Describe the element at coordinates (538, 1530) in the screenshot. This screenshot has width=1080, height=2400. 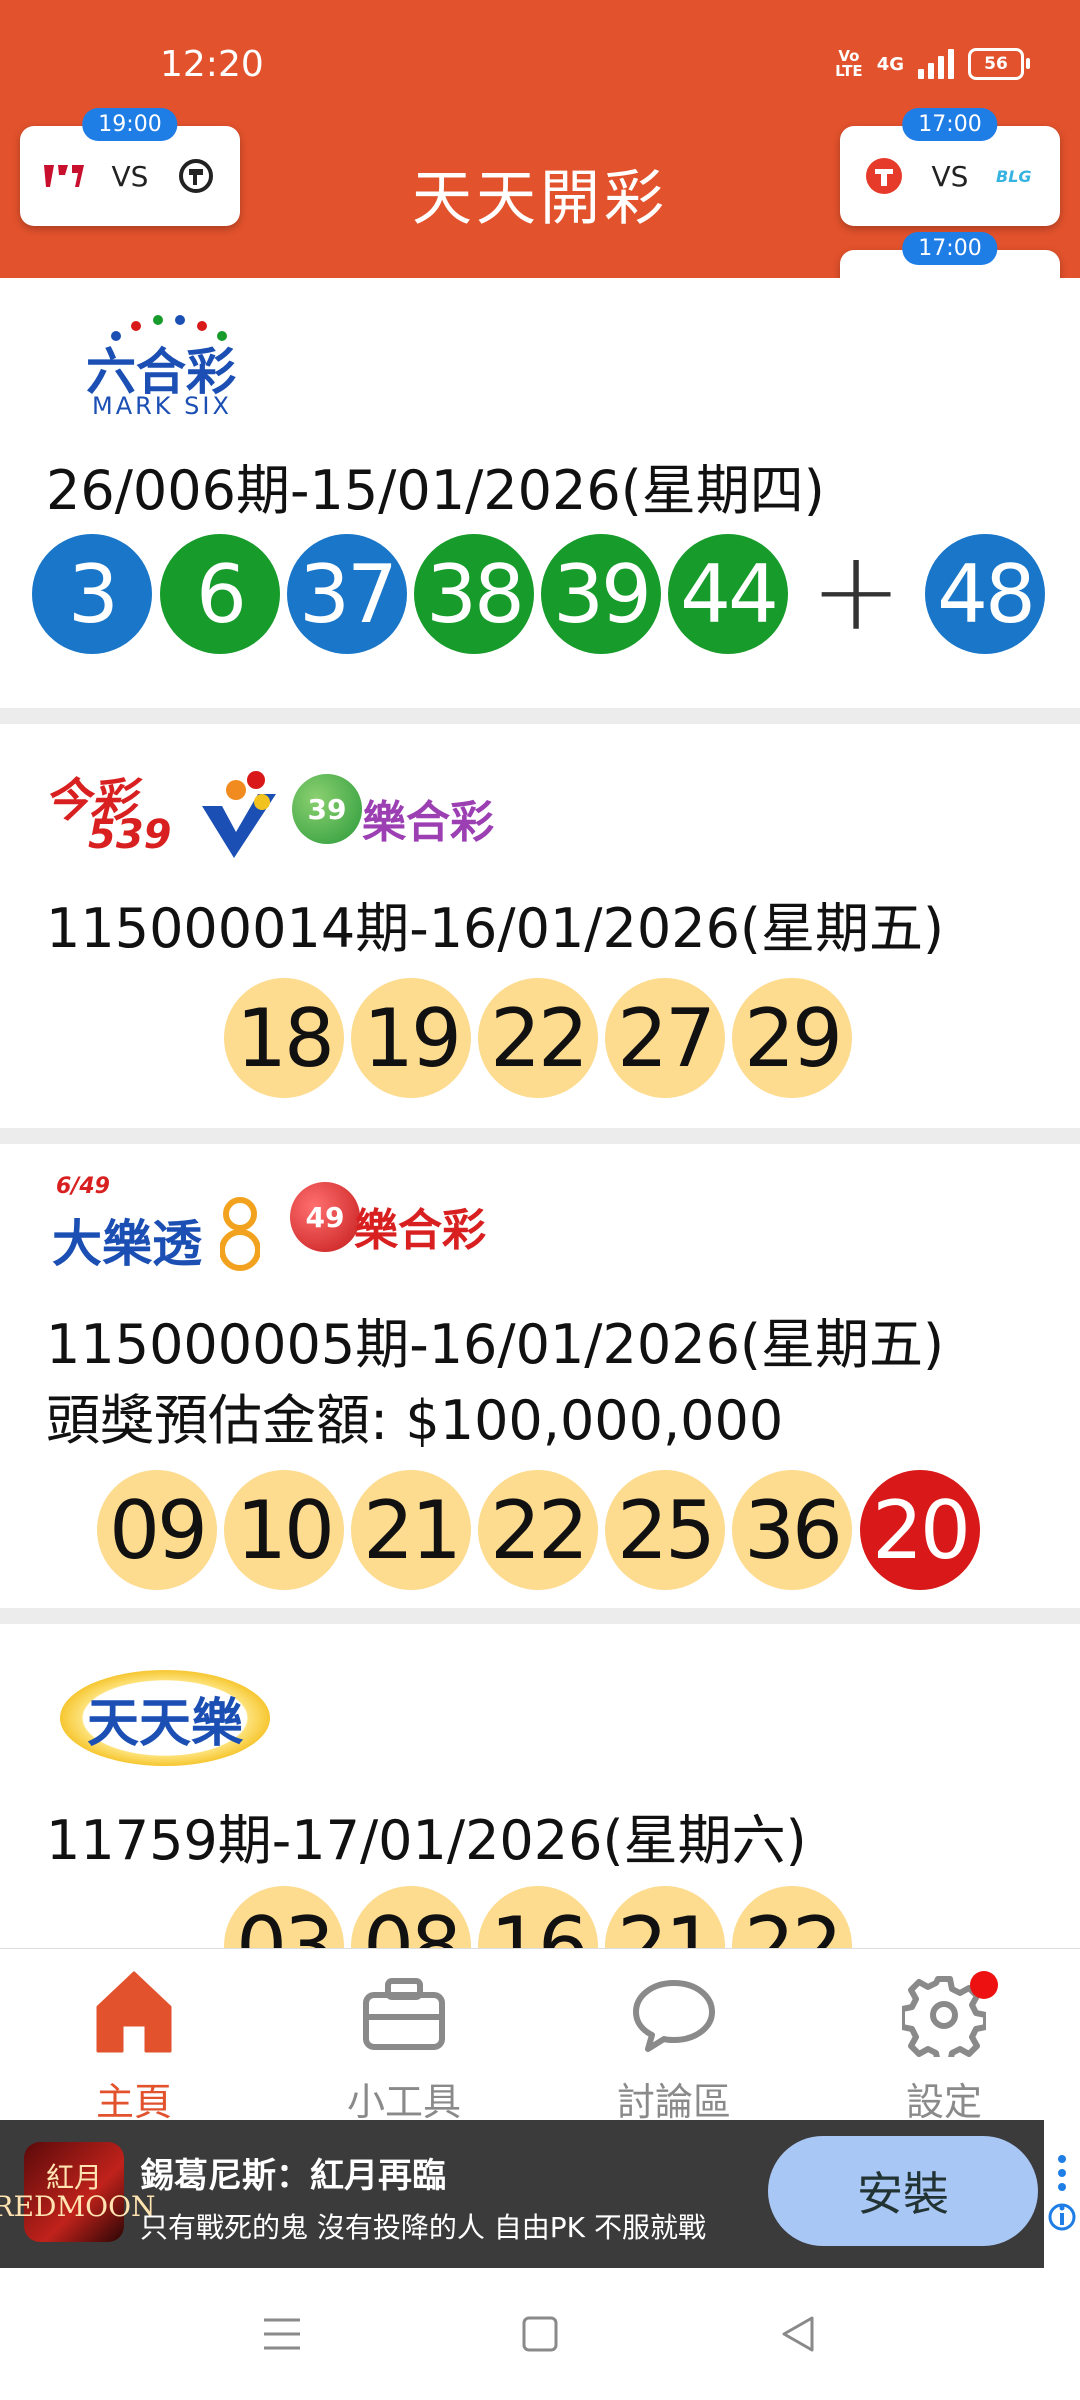
I see `lotto649-ball: 22` at that location.